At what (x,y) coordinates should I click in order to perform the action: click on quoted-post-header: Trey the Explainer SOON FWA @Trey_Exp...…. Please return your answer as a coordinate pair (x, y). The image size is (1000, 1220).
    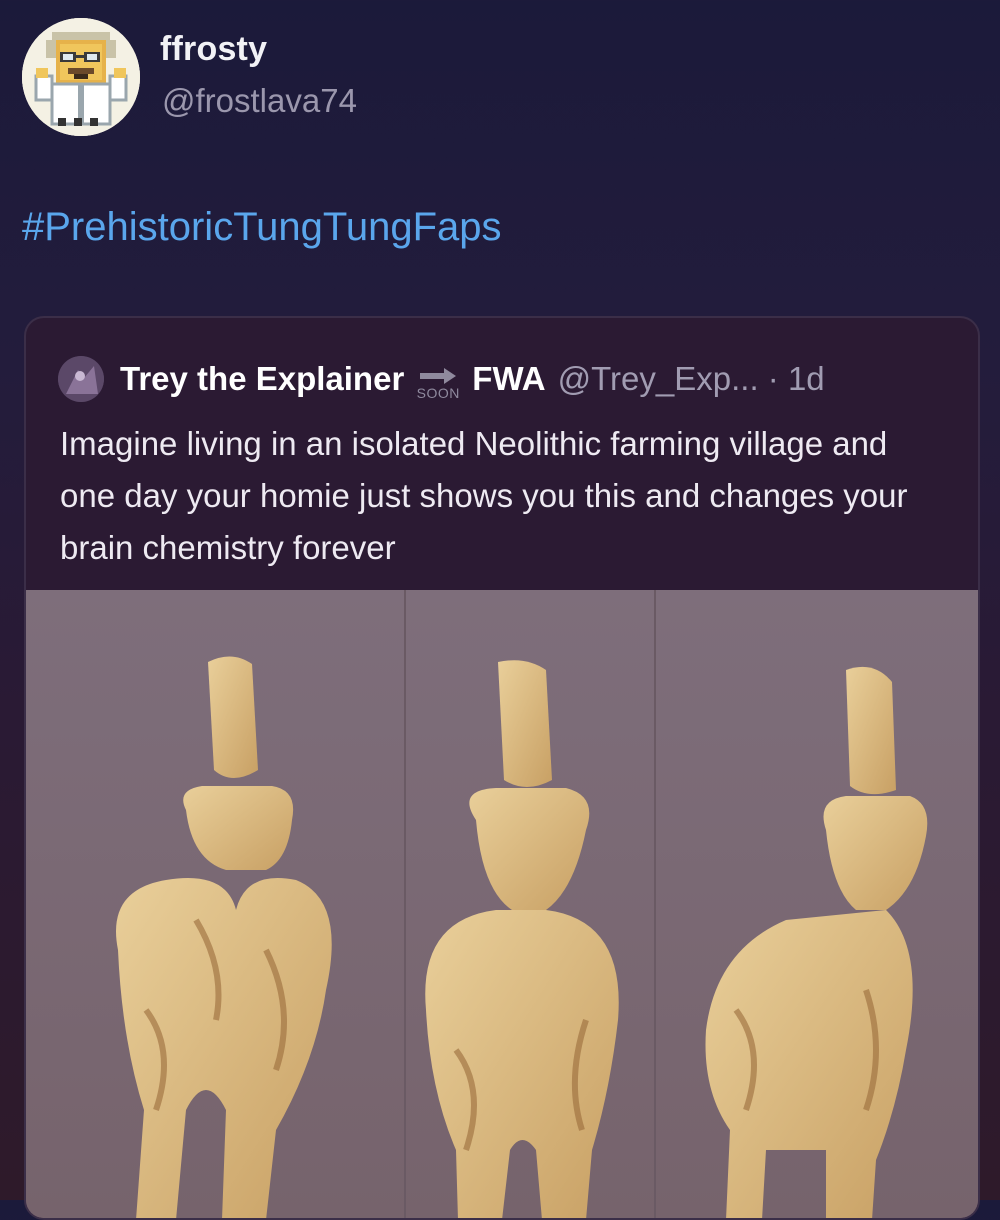
    Looking at the image, I should click on (441, 379).